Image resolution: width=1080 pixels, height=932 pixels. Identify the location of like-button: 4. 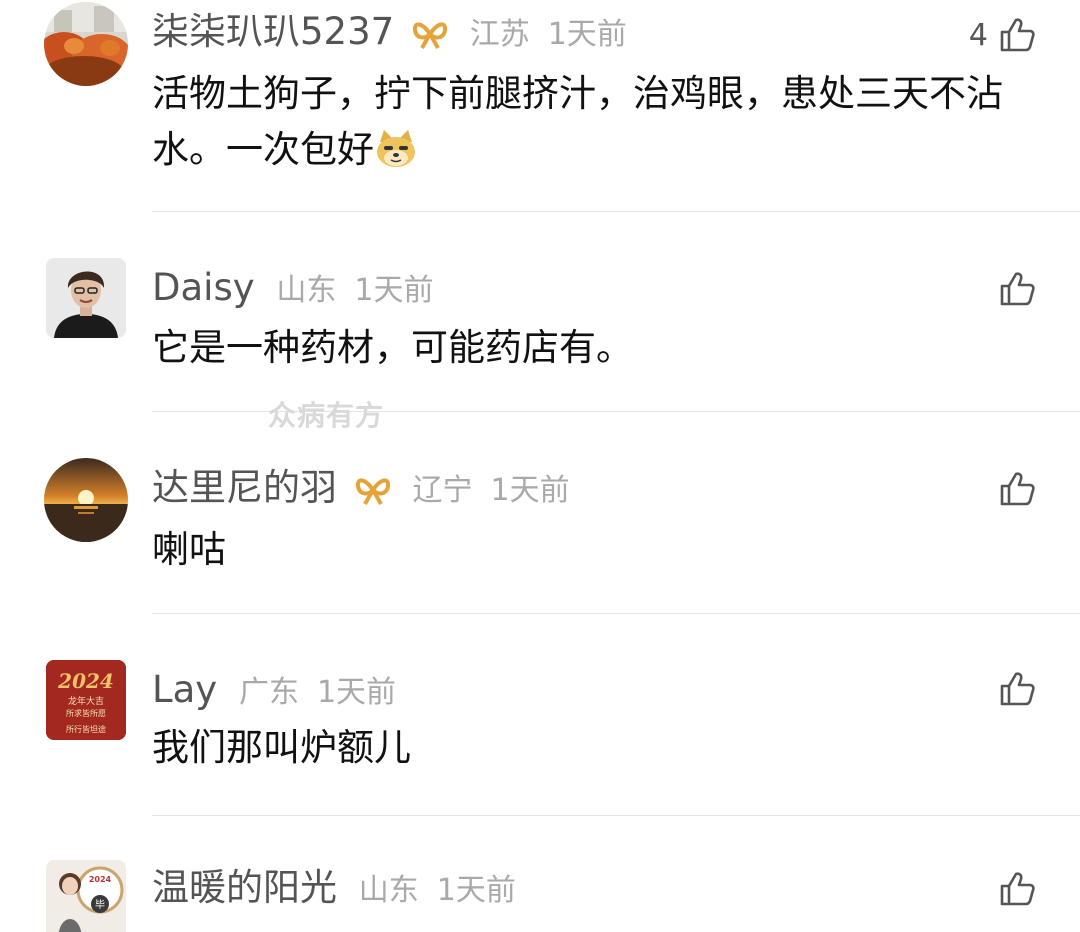
(1002, 35).